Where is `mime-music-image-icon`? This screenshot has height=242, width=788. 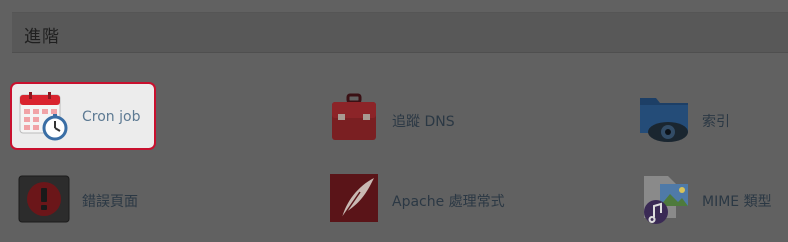 mime-music-image-icon is located at coordinates (666, 200).